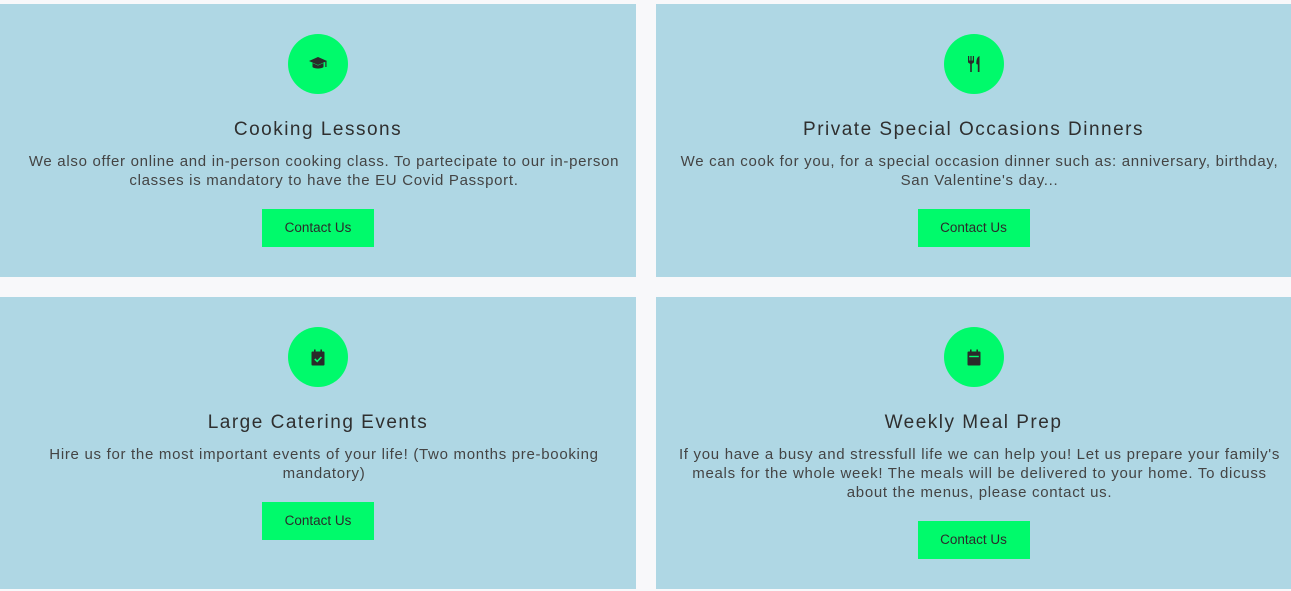  What do you see at coordinates (973, 129) in the screenshot?
I see `card-title: Private Special Occasions Dinners` at bounding box center [973, 129].